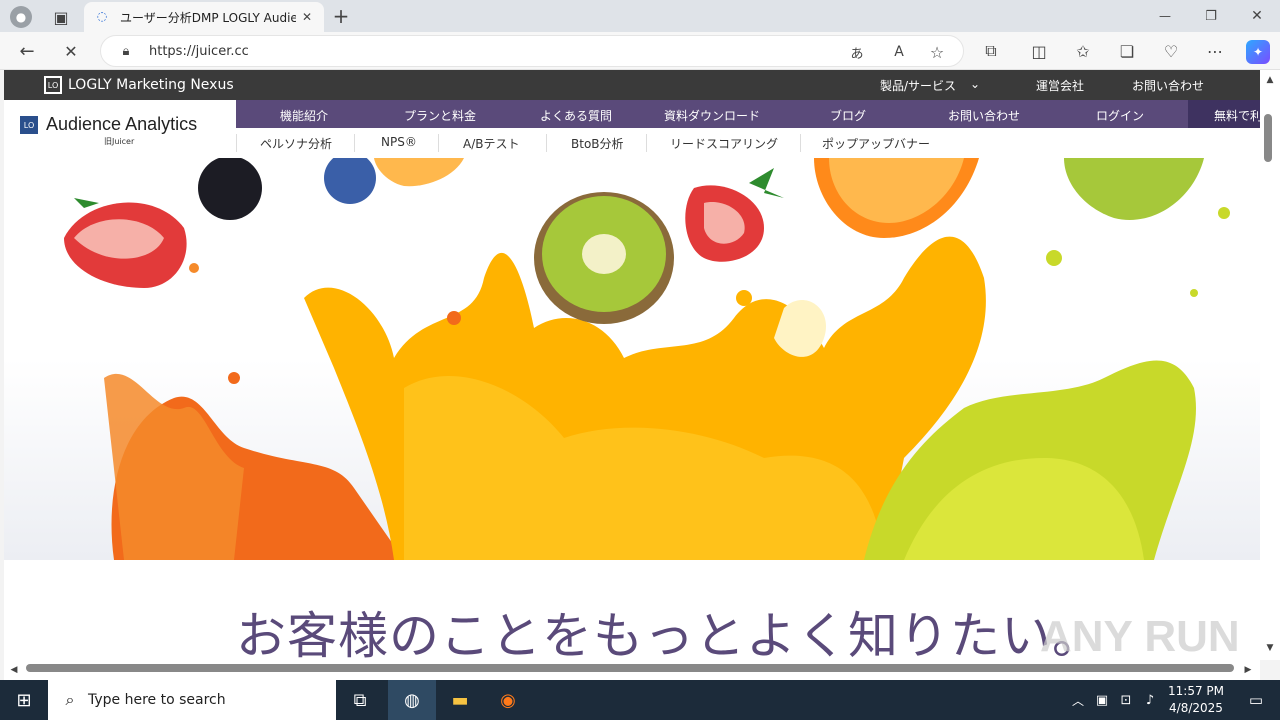  What do you see at coordinates (71, 51) in the screenshot?
I see `stop-loading-icon: ✕` at bounding box center [71, 51].